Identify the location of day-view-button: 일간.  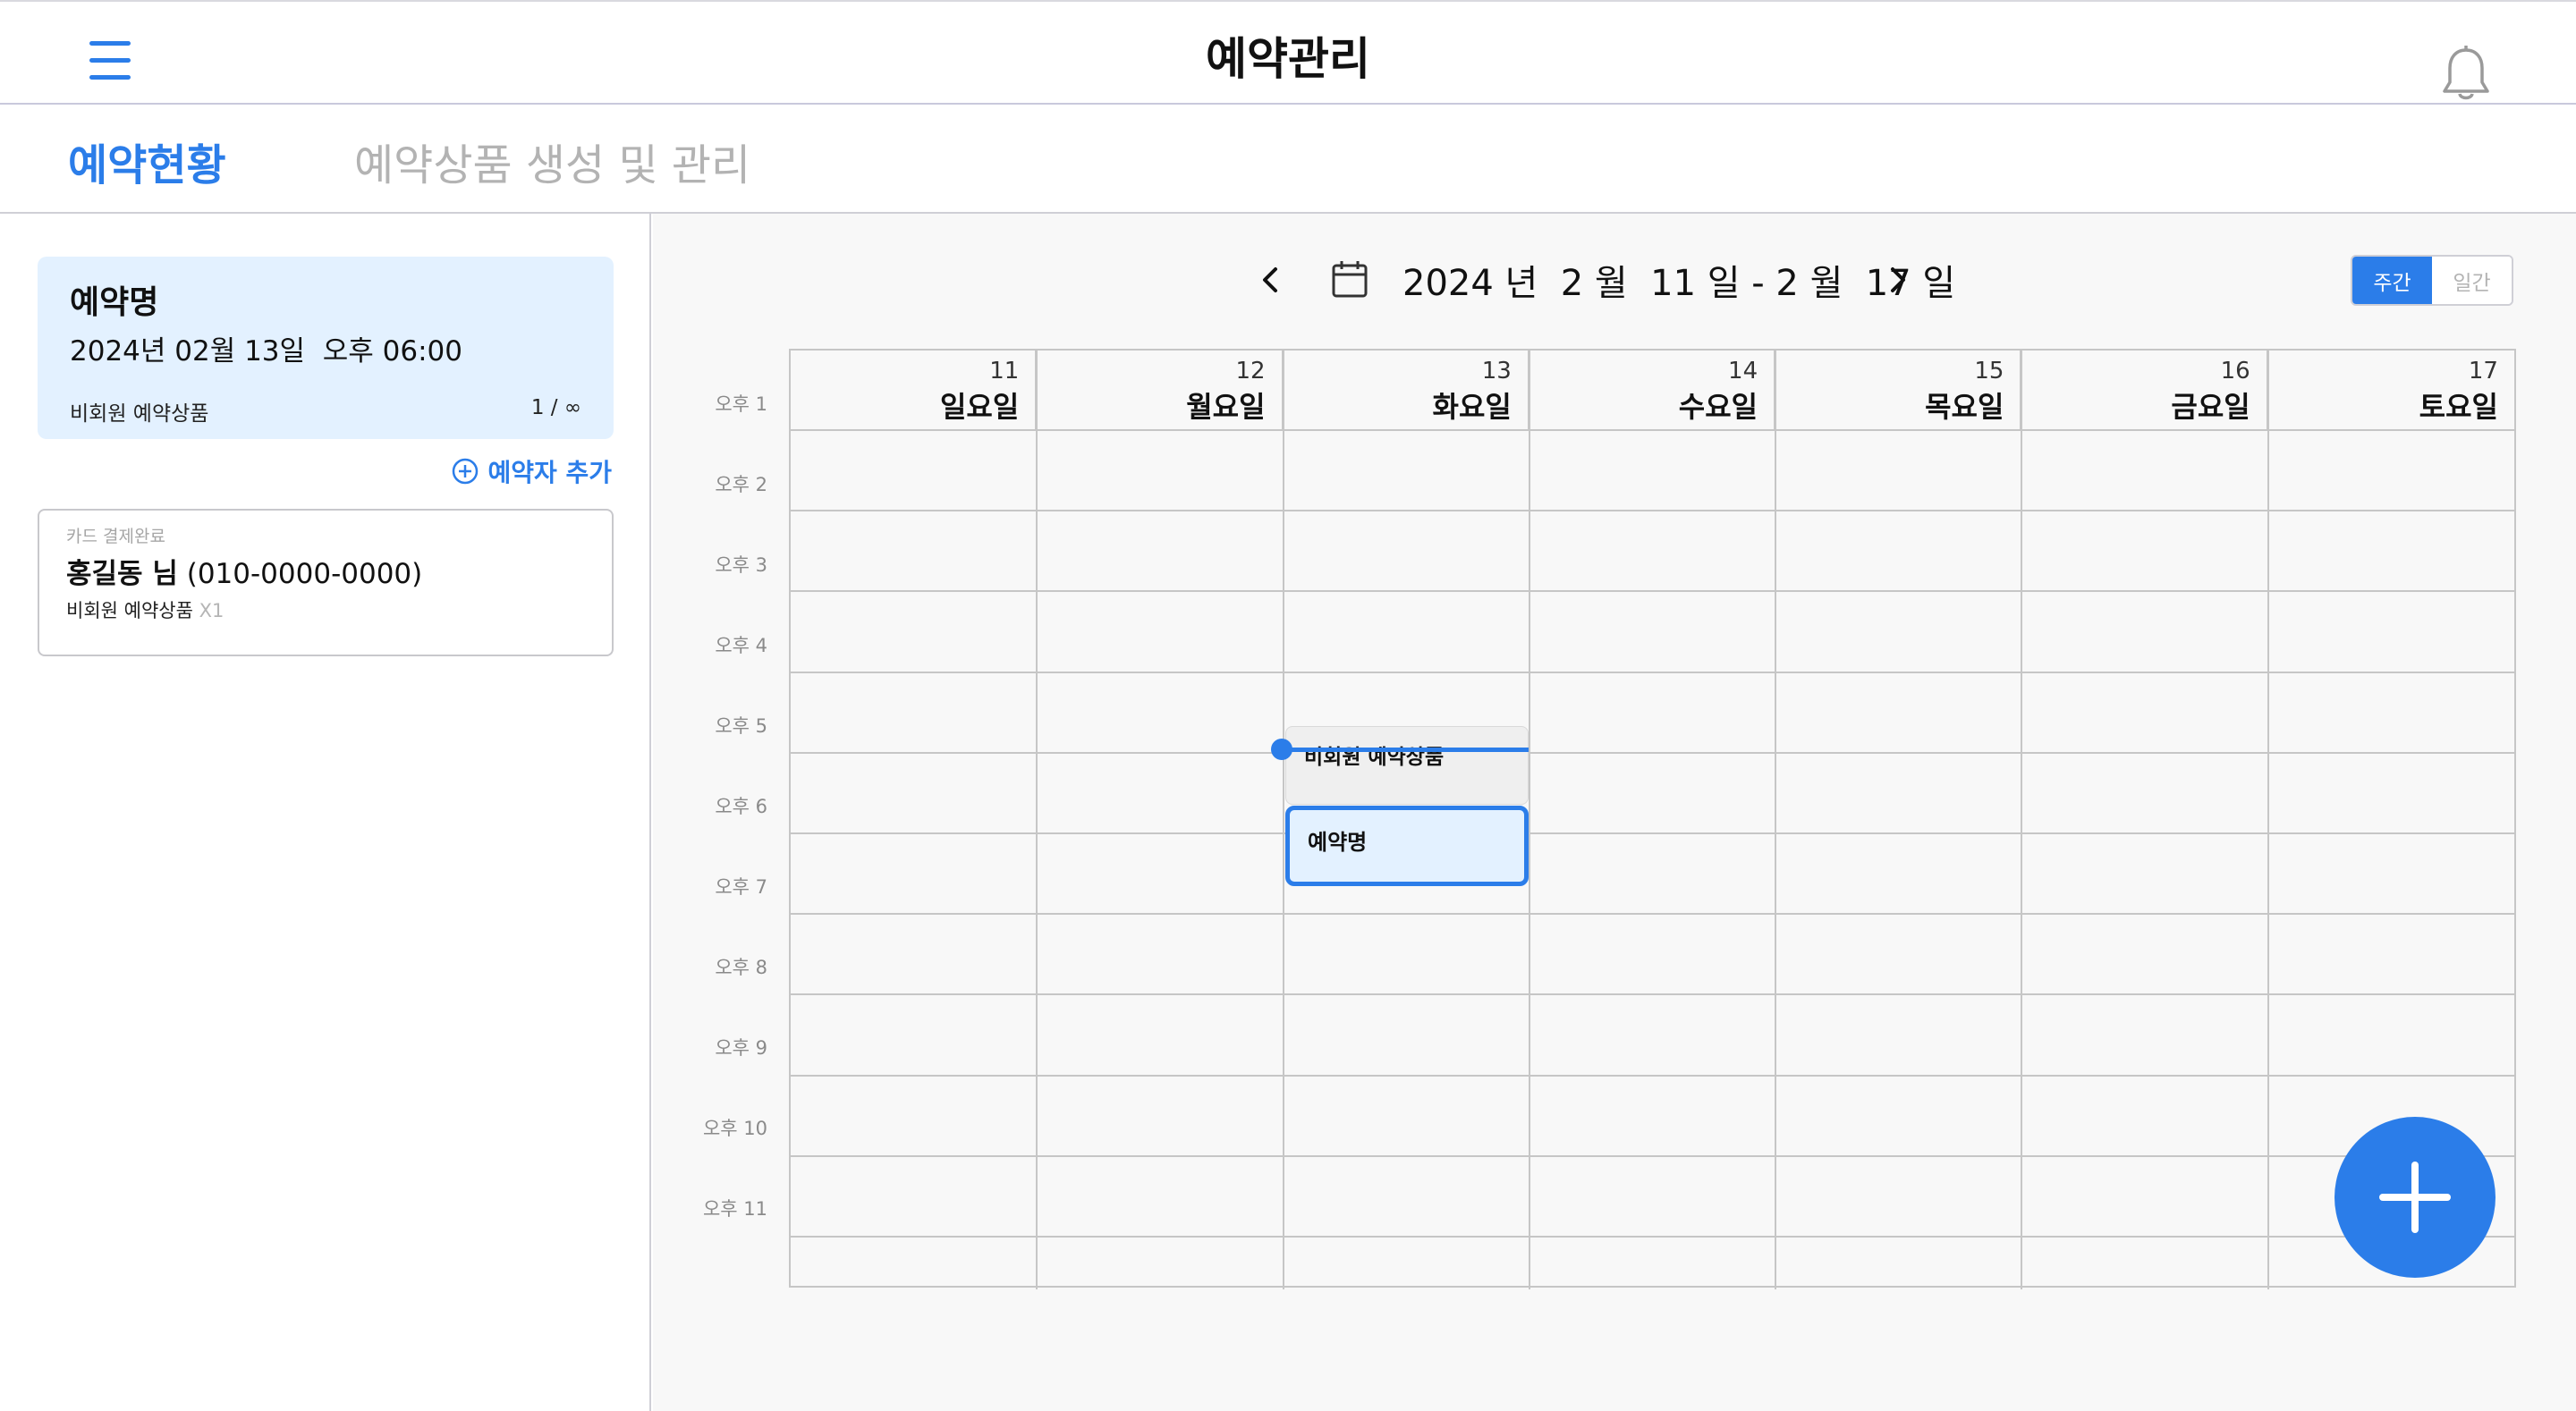
(2472, 281).